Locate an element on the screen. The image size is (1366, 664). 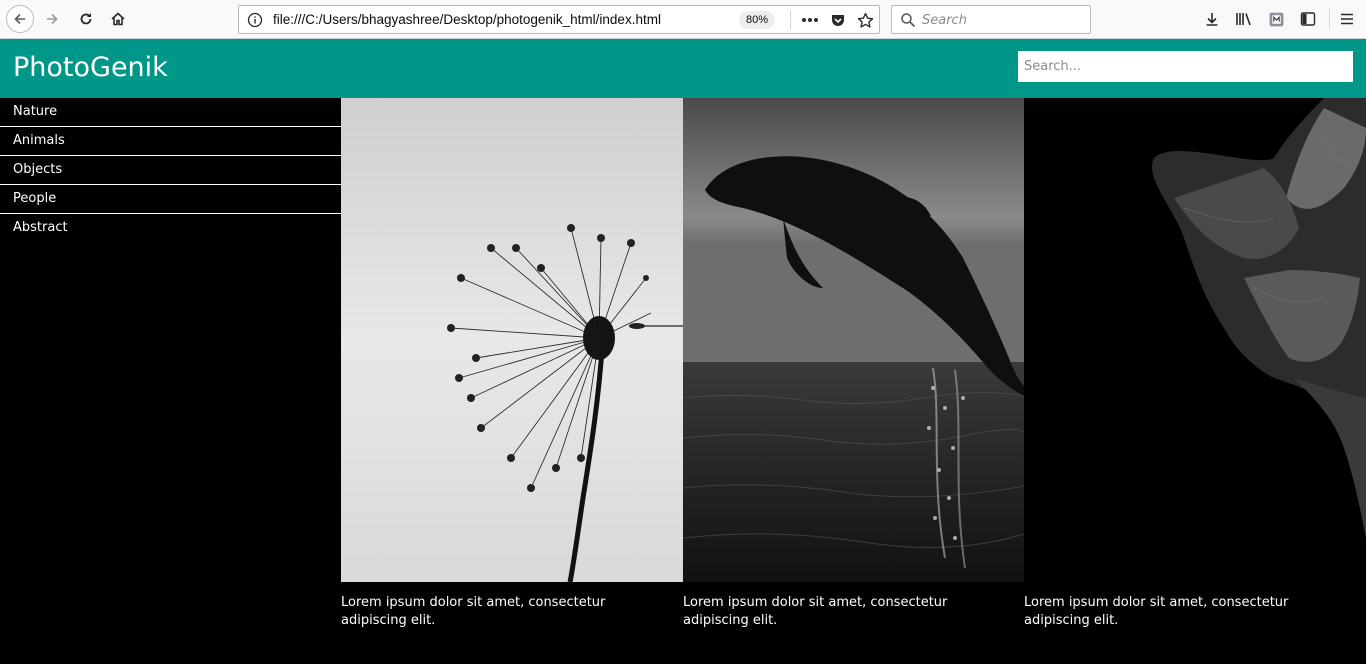
back-button is located at coordinates (20, 19).